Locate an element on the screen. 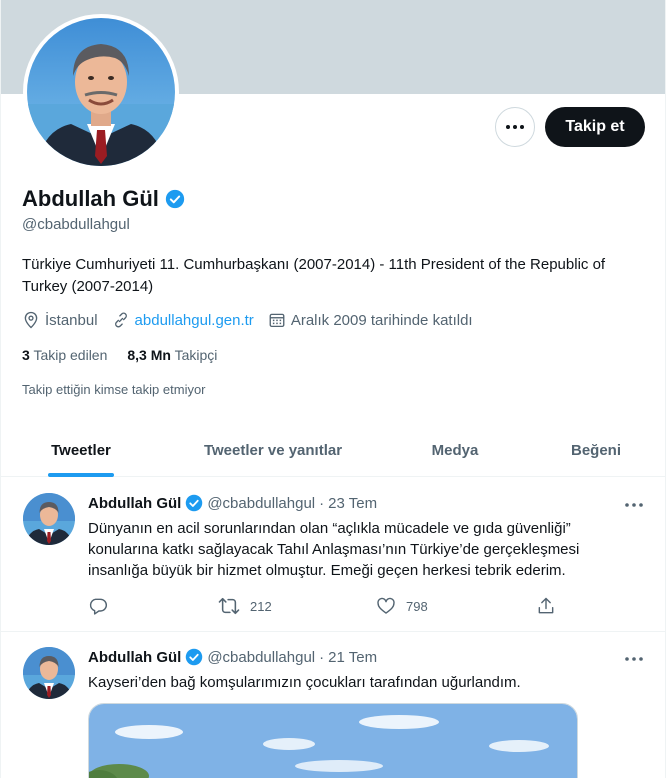  active-tab-indicator is located at coordinates (81, 475).